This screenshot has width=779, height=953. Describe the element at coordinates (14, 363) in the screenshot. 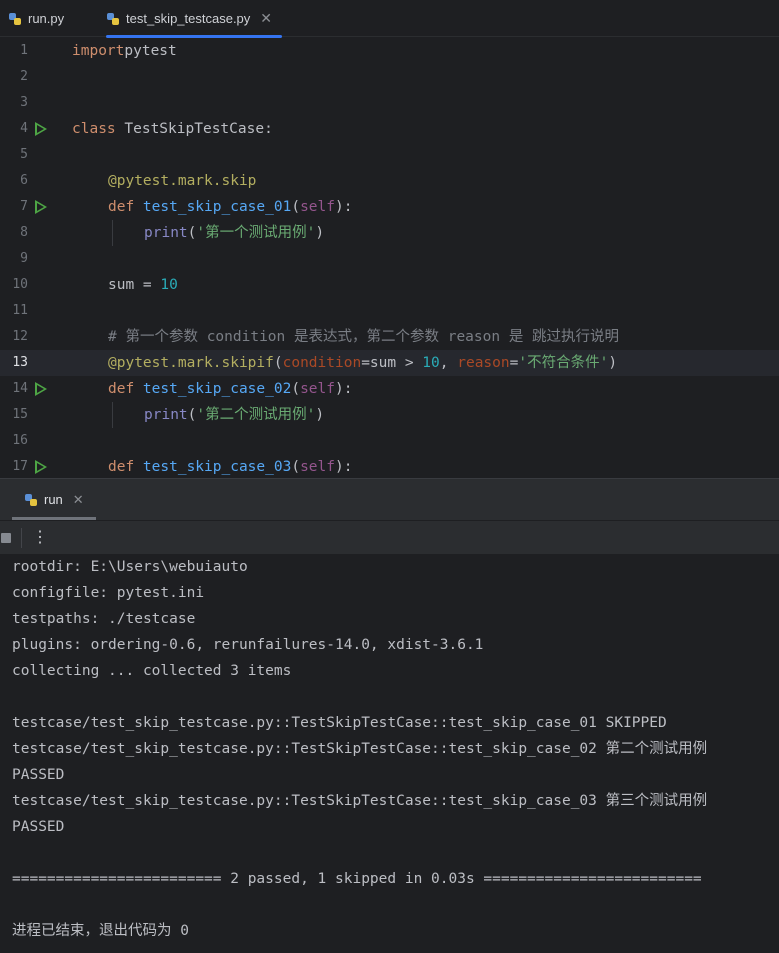

I see `line-number: 13` at that location.